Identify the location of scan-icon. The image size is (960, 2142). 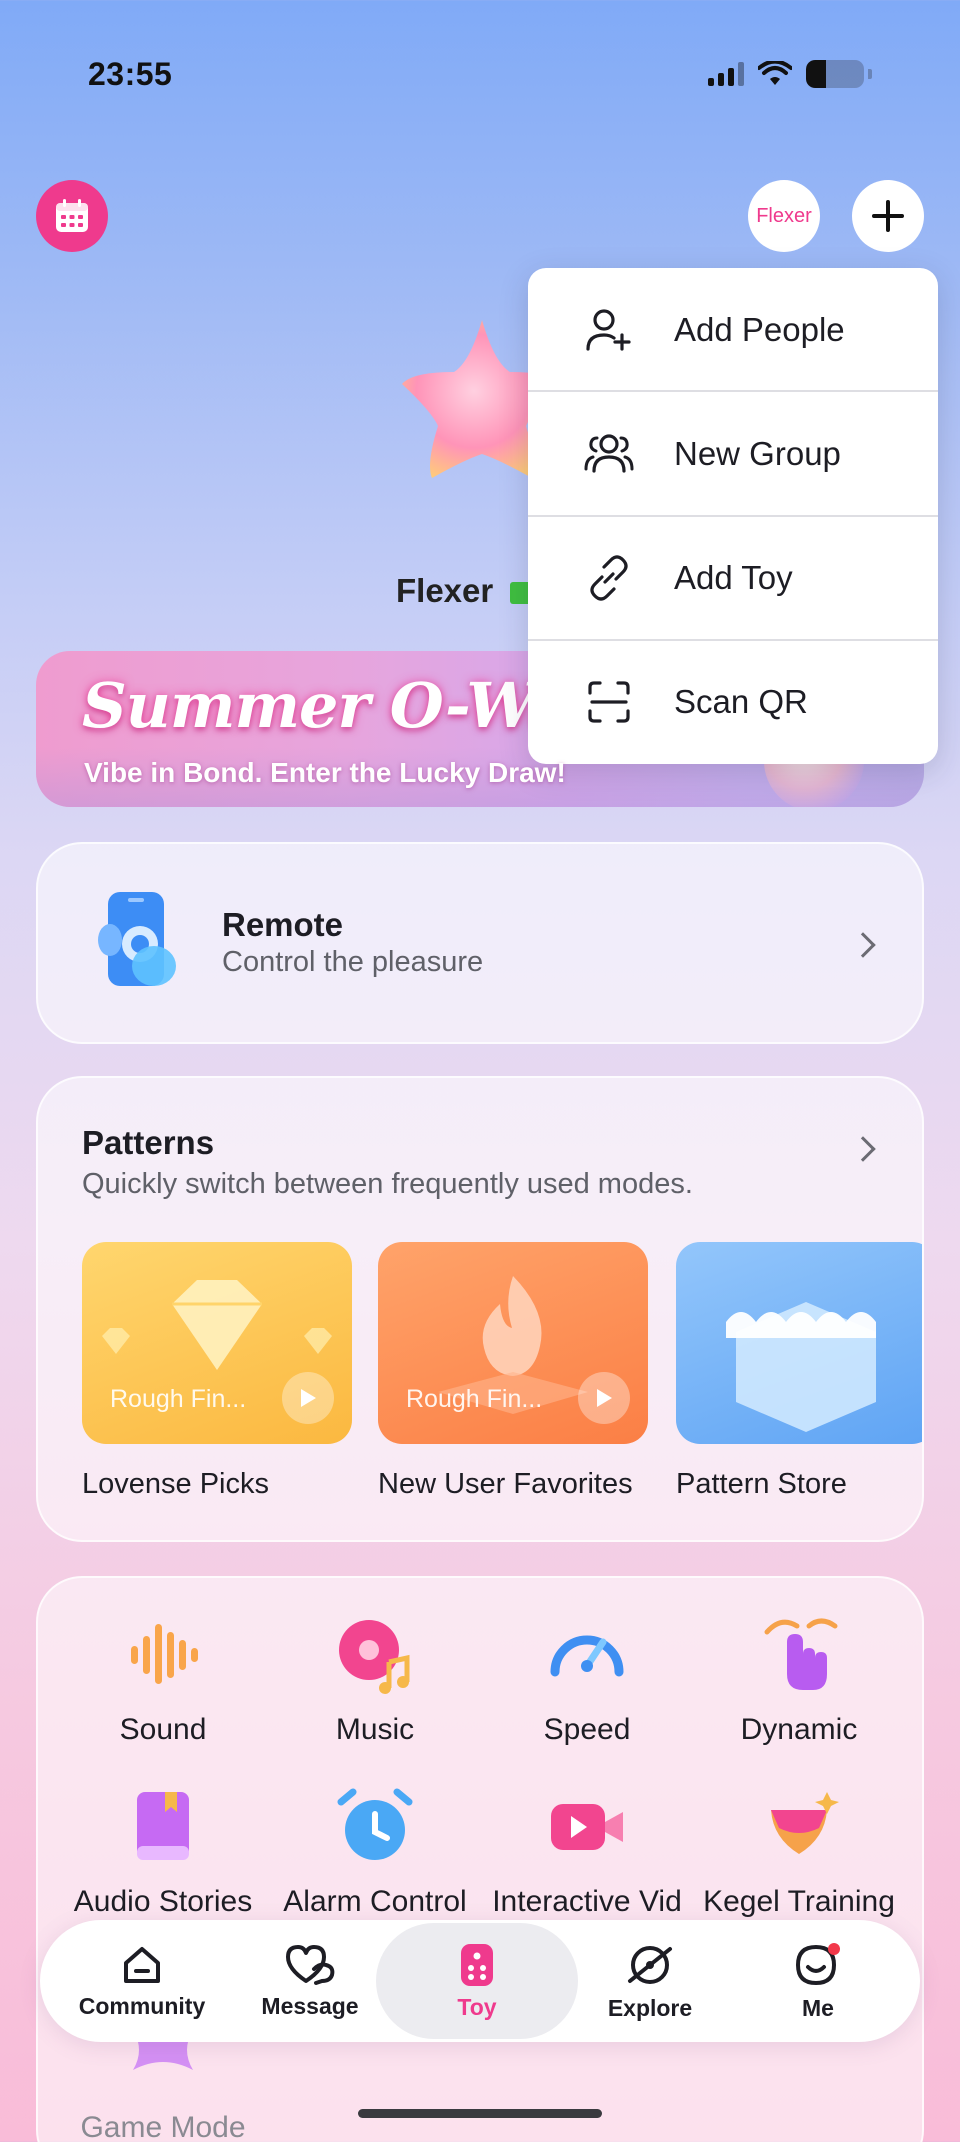
(609, 702).